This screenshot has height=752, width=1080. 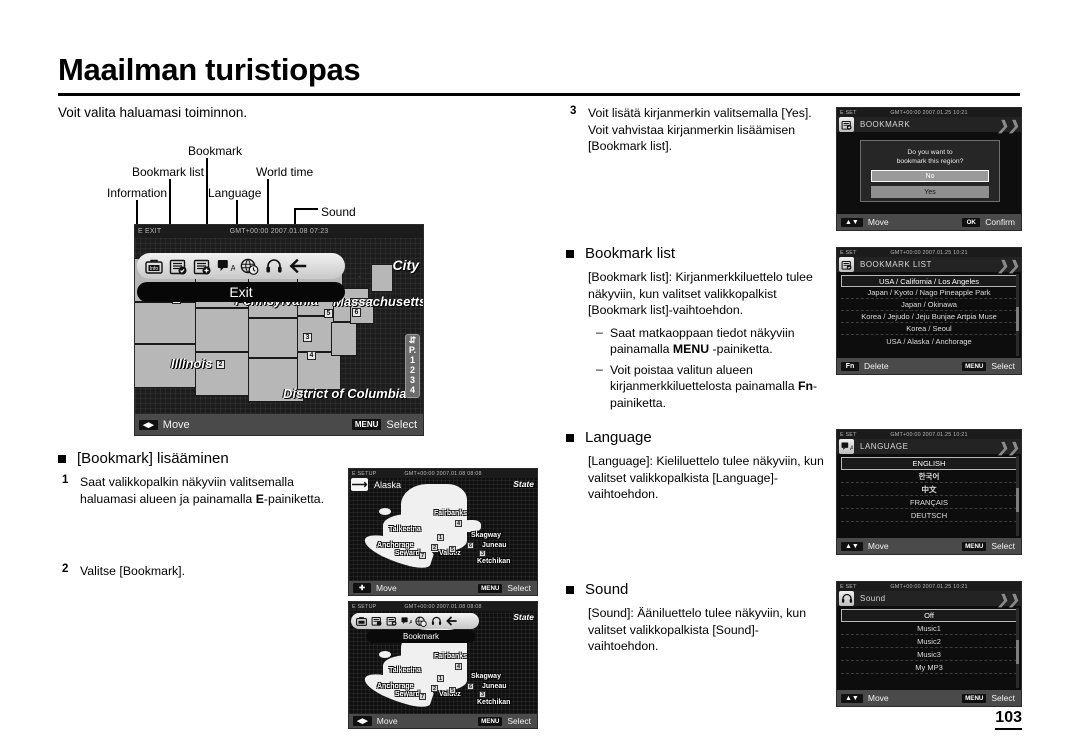 What do you see at coordinates (930, 152) in the screenshot?
I see `dialog-question-line1: Do you want to` at bounding box center [930, 152].